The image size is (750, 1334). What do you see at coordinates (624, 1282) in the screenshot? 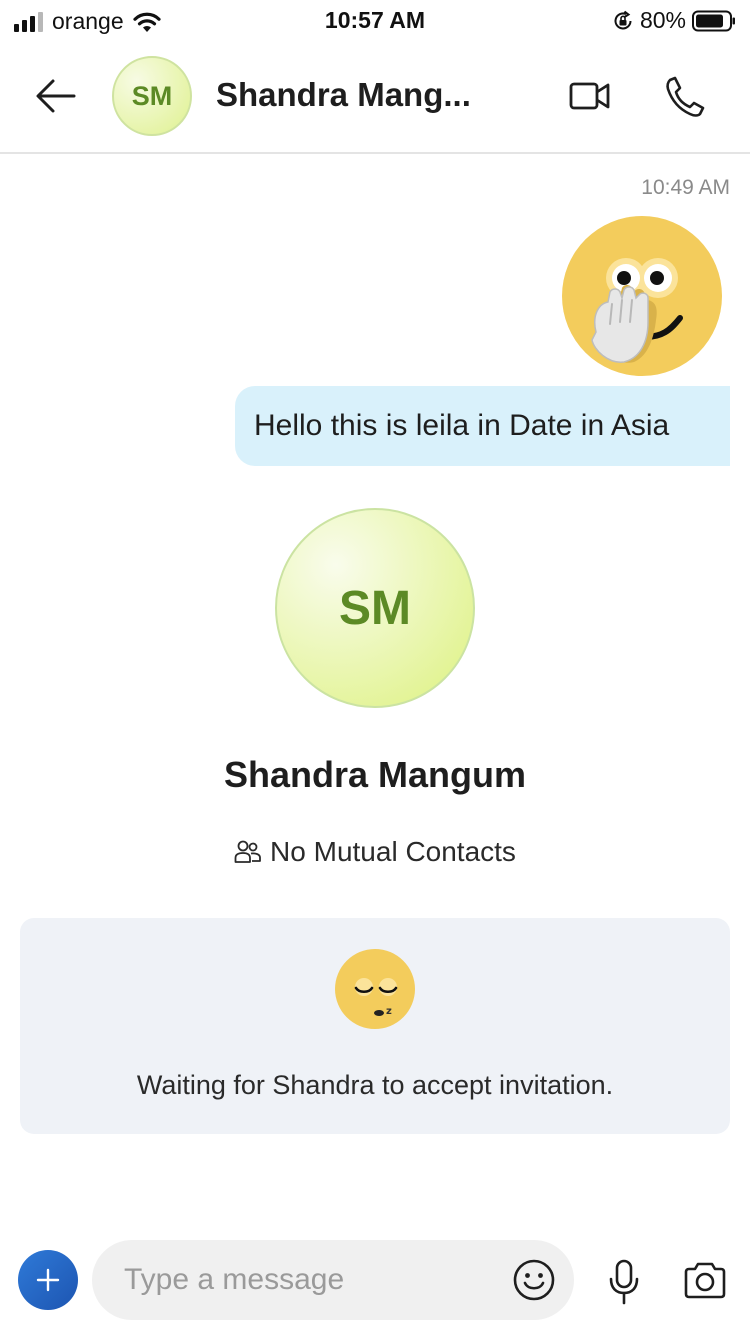
I see `microphone-icon` at bounding box center [624, 1282].